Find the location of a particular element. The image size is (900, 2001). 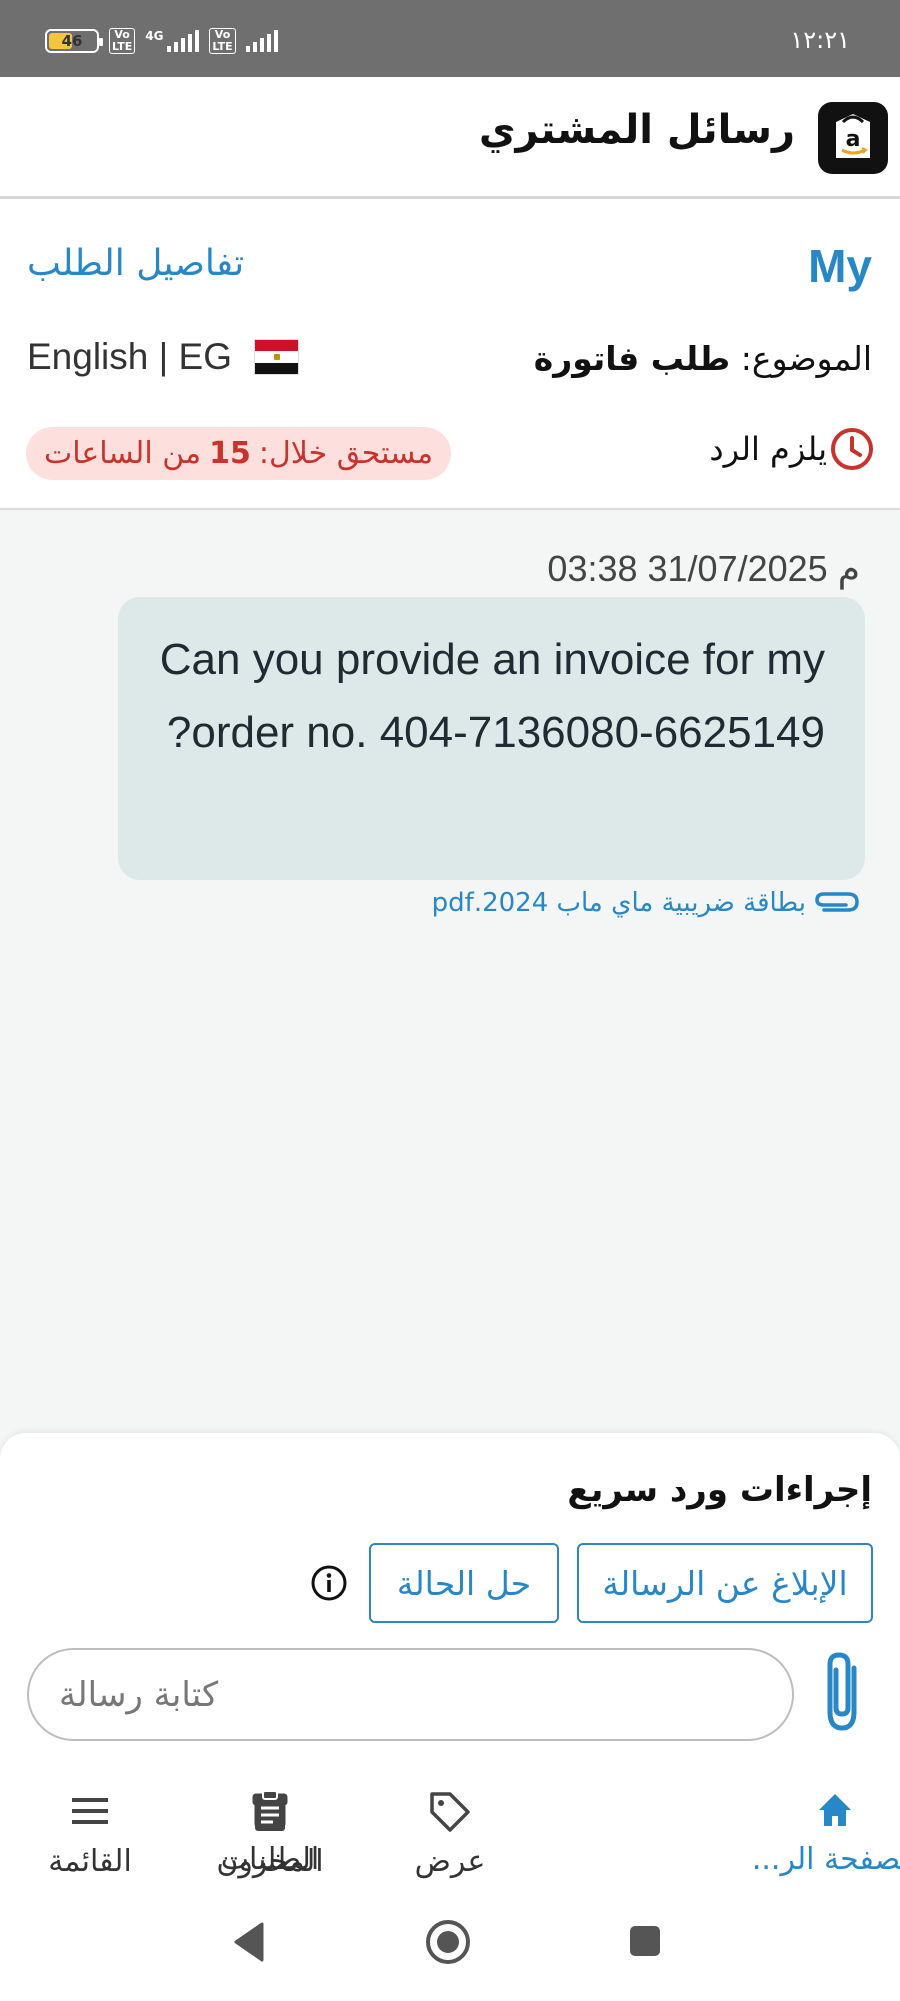

nav-inventory-label: المخزون is located at coordinates (270, 1861).